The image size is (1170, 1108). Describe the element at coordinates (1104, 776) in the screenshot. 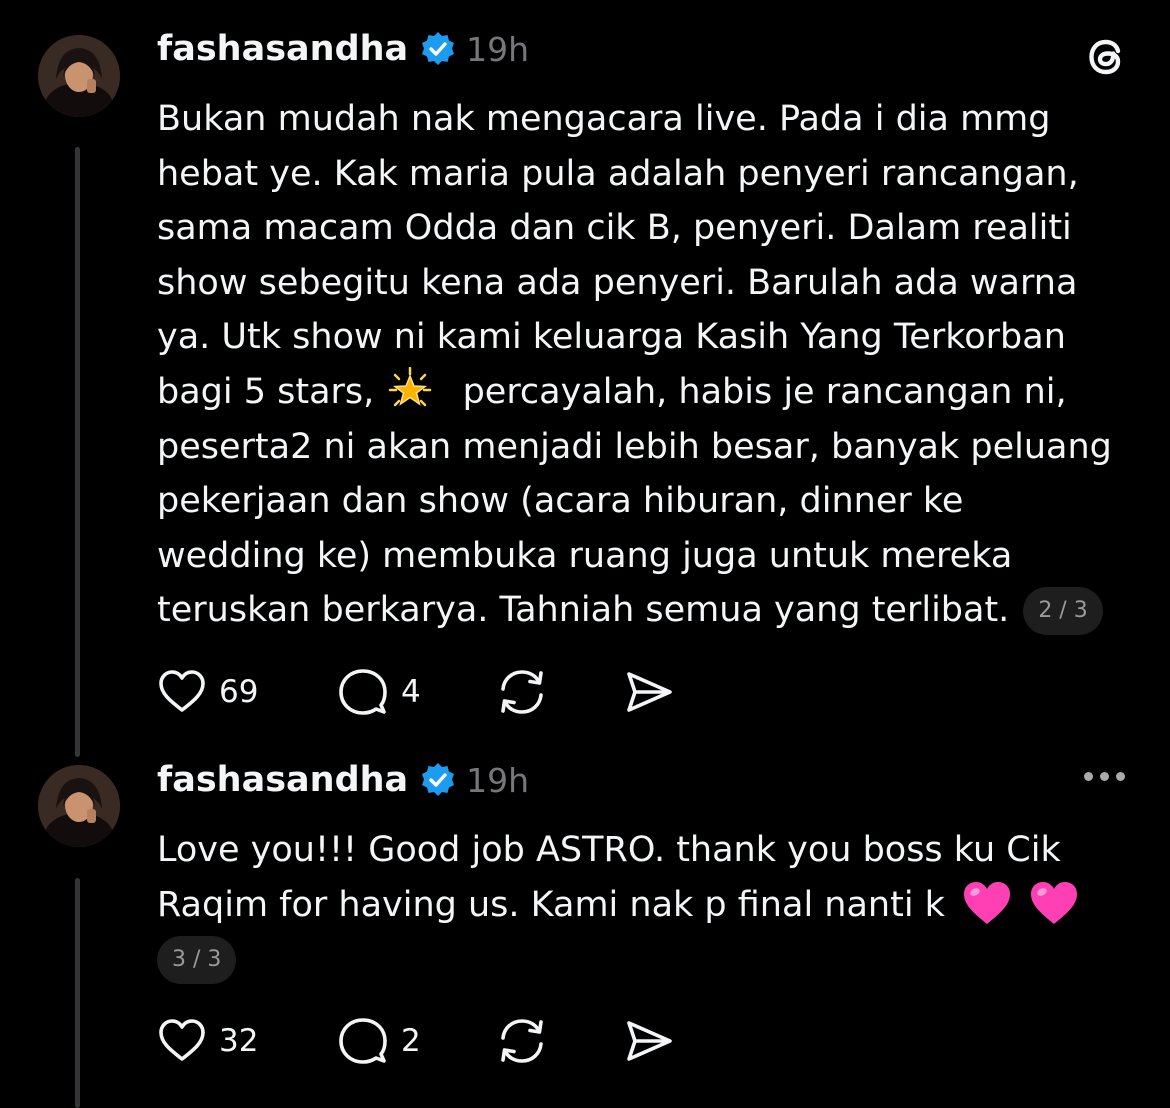

I see `more-options-icon` at that location.